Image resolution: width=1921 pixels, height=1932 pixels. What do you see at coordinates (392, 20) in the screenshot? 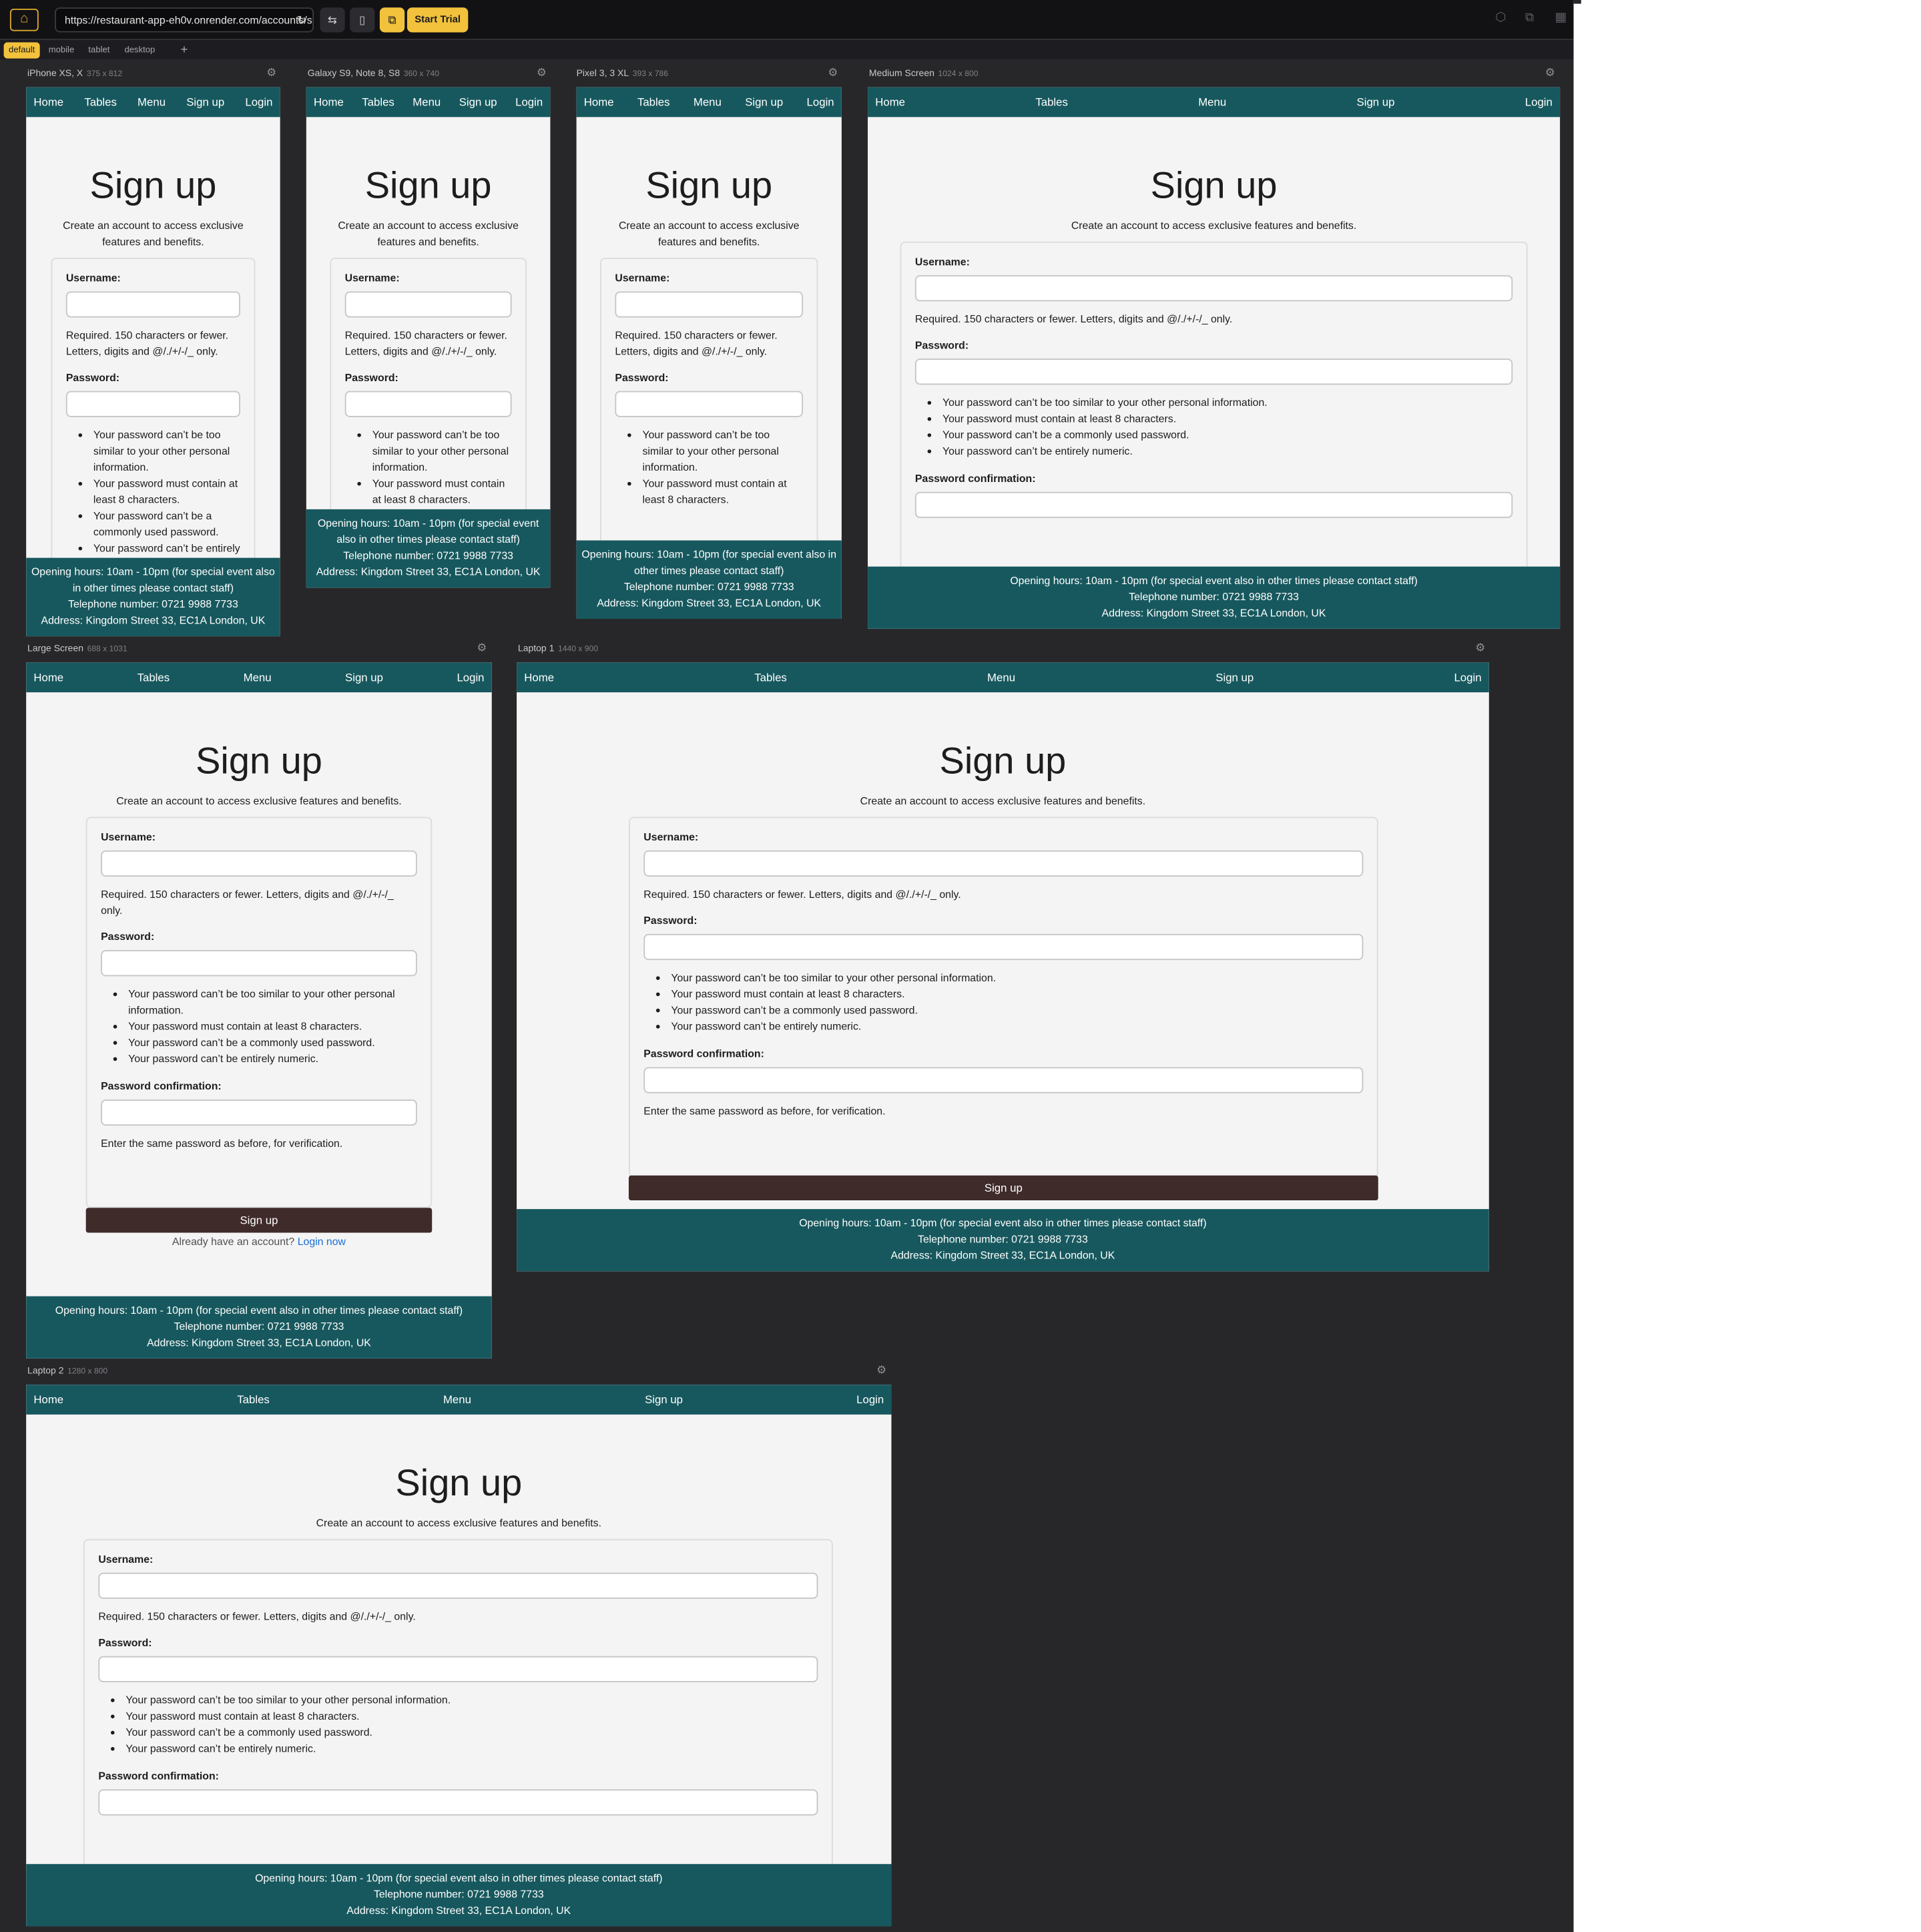
I see `multi-device-icon: ⧉` at bounding box center [392, 20].